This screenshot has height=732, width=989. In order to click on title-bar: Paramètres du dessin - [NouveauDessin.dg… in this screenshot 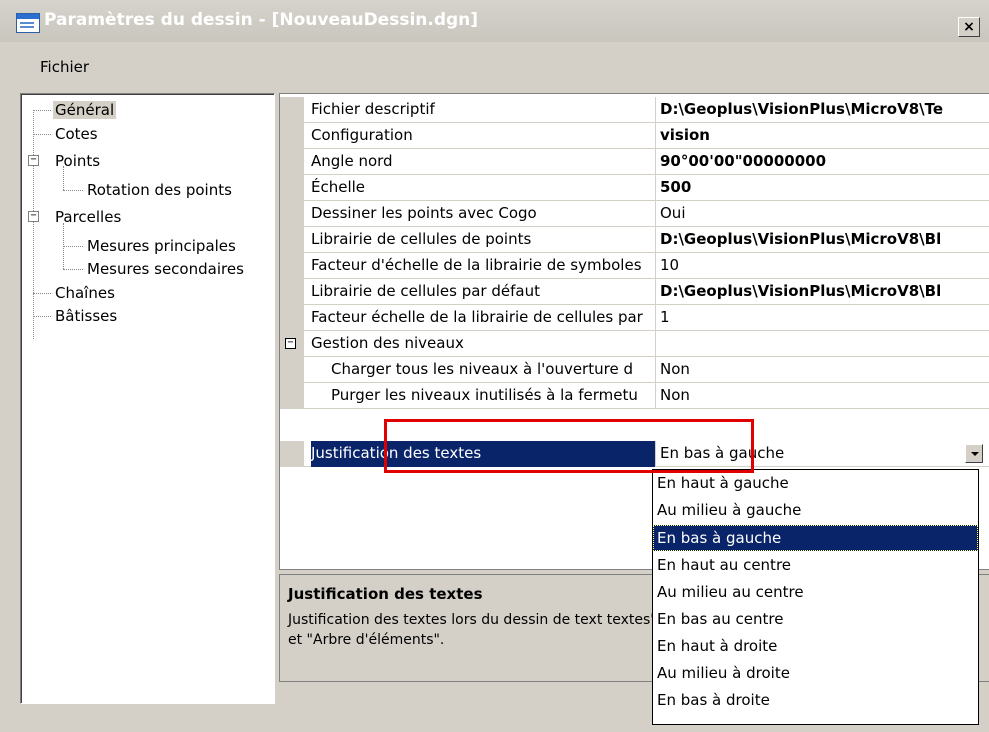, I will do `click(494, 21)`.